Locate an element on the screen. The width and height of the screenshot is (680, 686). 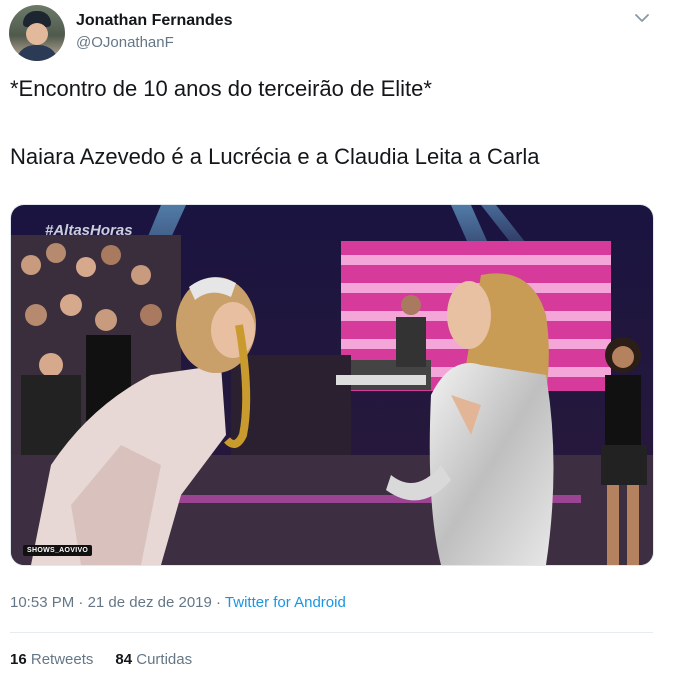
tweet-source-link: Twitter for Android is located at coordinates (285, 602).